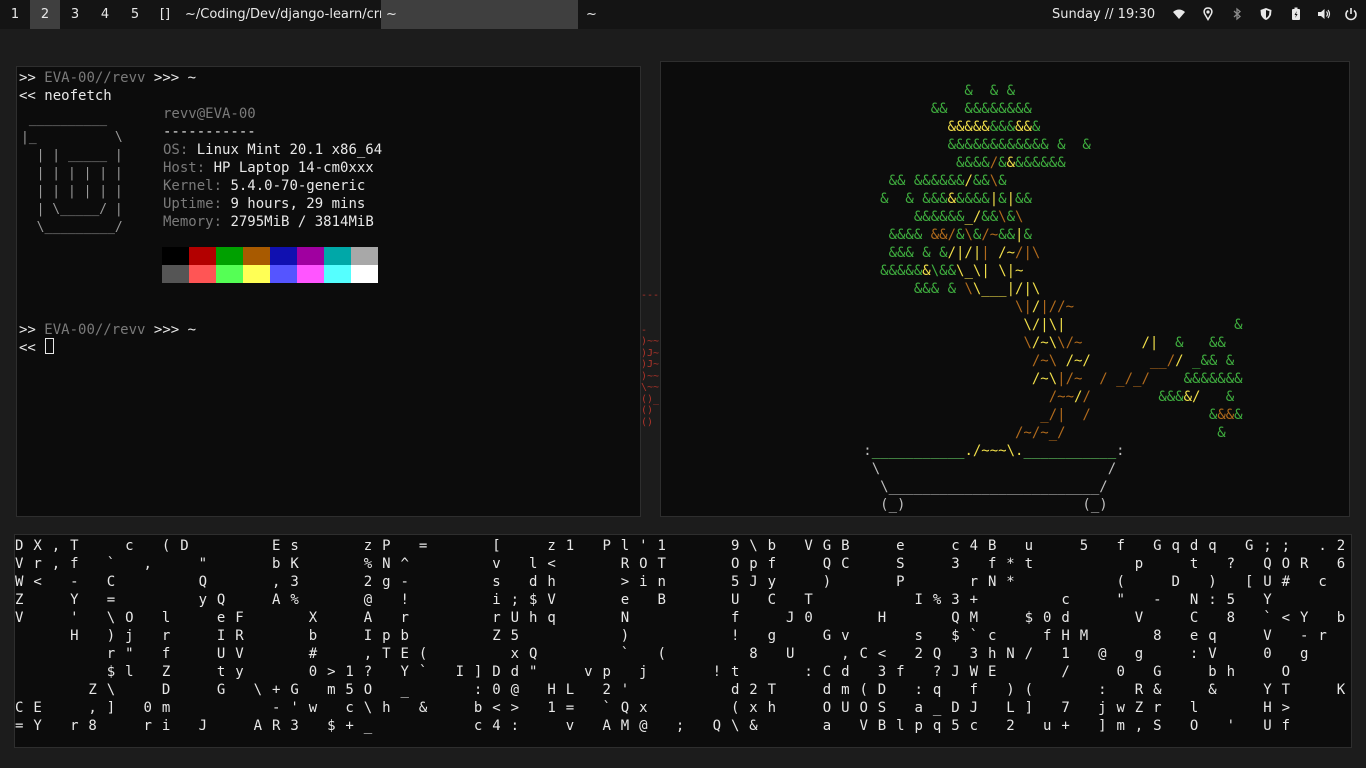 This screenshot has width=1366, height=768. Describe the element at coordinates (165, 14) in the screenshot. I see `layout-indicator: []` at that location.